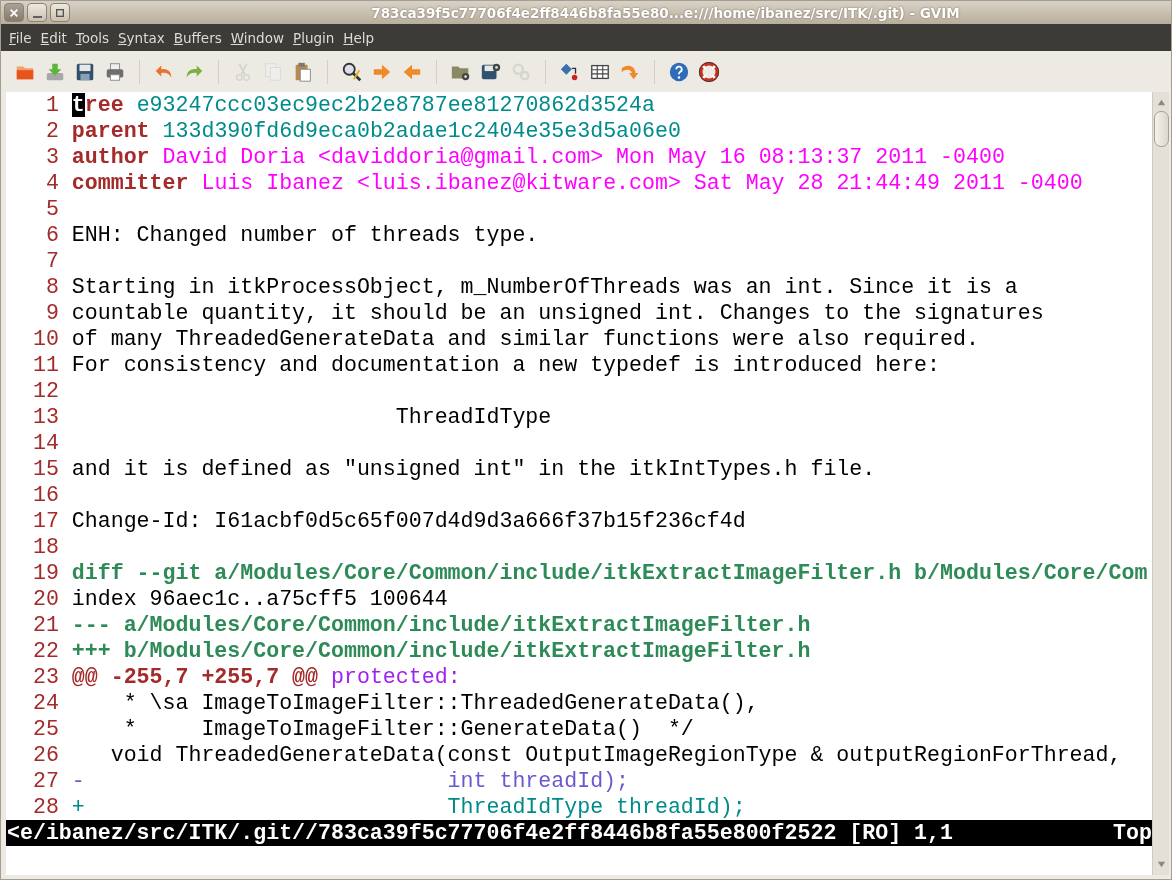 The image size is (1172, 880). Describe the element at coordinates (45, 599) in the screenshot. I see `line-number: 20` at that location.